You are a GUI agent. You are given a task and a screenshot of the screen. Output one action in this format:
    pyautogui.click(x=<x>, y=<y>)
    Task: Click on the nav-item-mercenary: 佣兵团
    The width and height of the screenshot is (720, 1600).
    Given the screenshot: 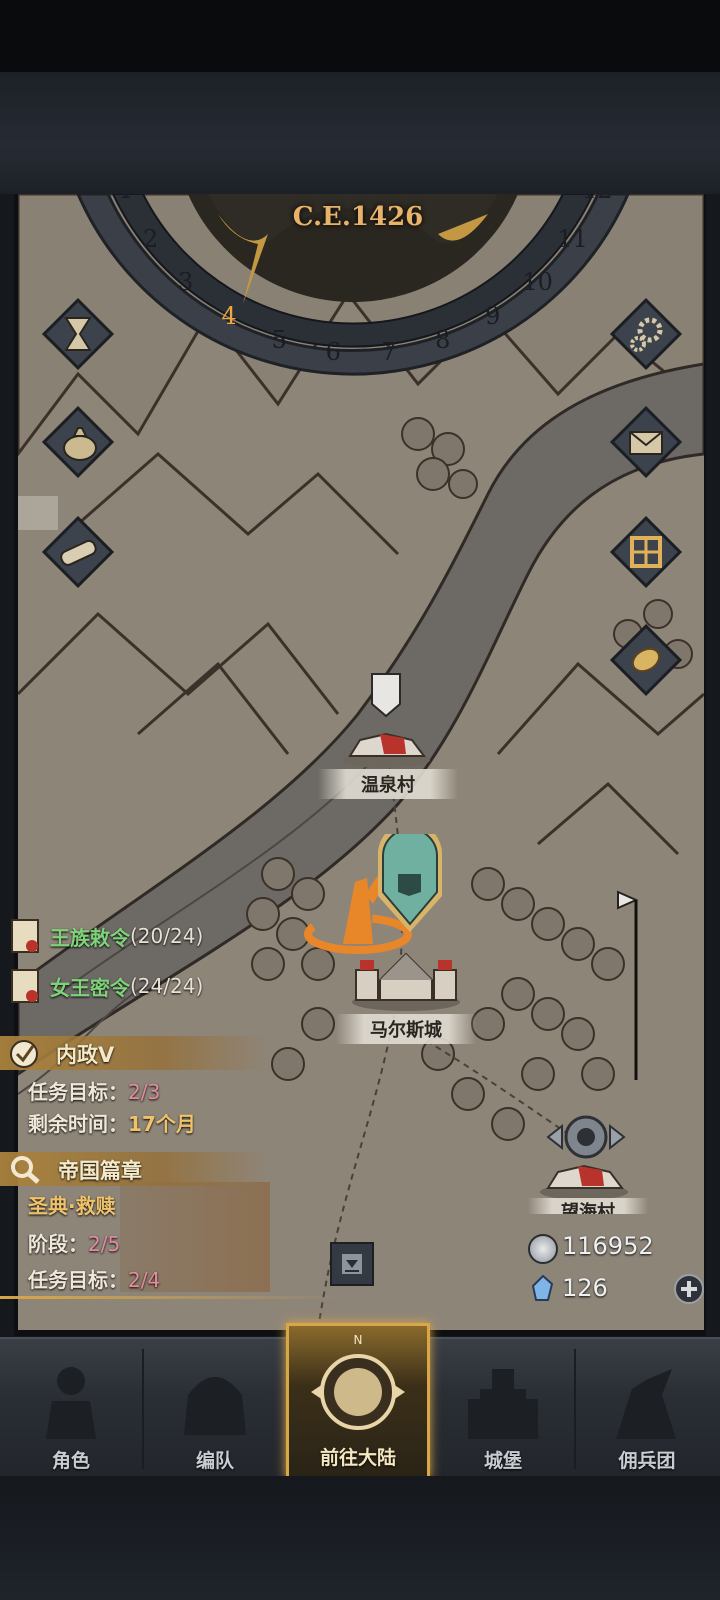 What is the action you would take?
    pyautogui.click(x=647, y=1409)
    